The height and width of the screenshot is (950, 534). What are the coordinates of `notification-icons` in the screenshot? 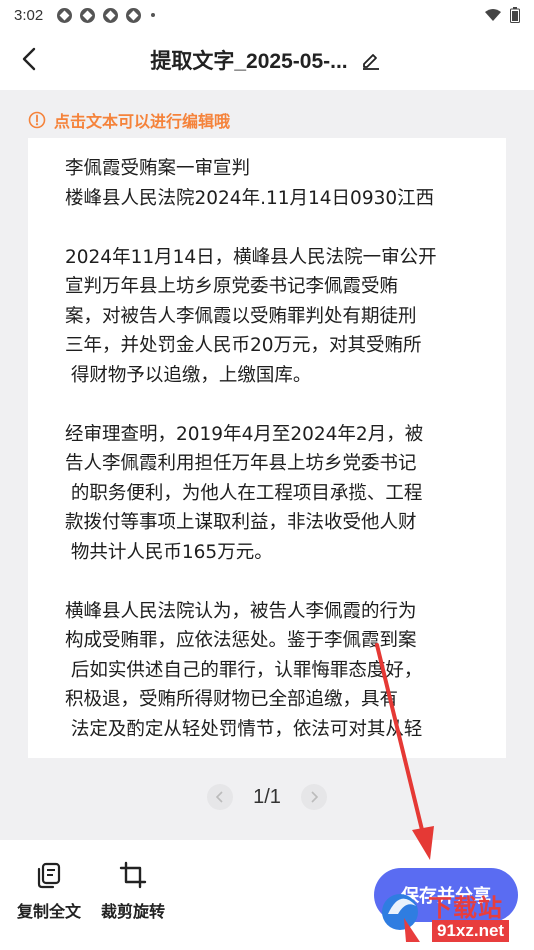 It's located at (106, 15).